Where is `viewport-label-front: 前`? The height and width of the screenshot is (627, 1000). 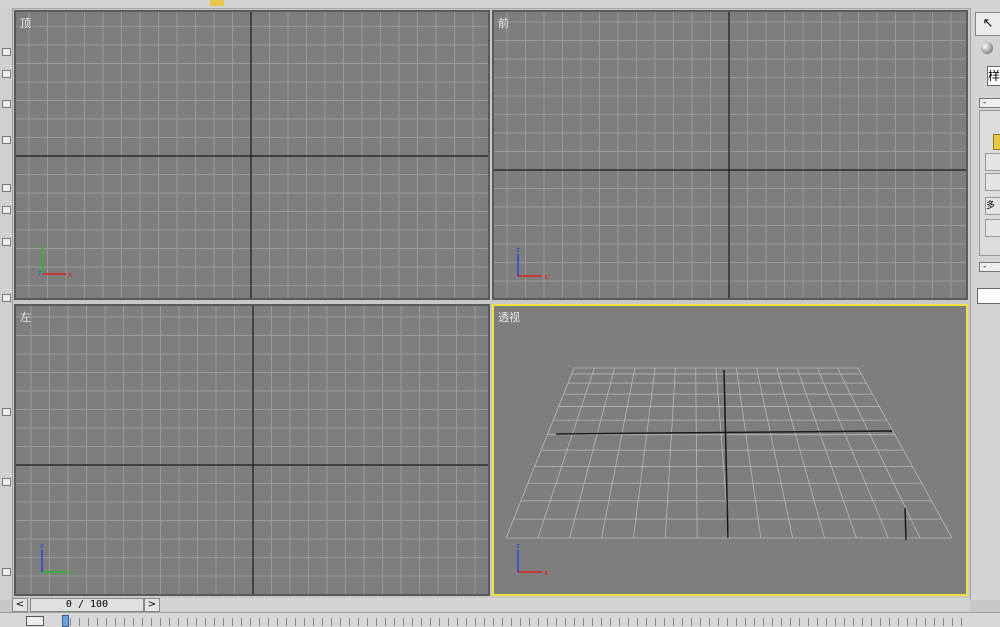
viewport-label-front: 前 is located at coordinates (503, 23).